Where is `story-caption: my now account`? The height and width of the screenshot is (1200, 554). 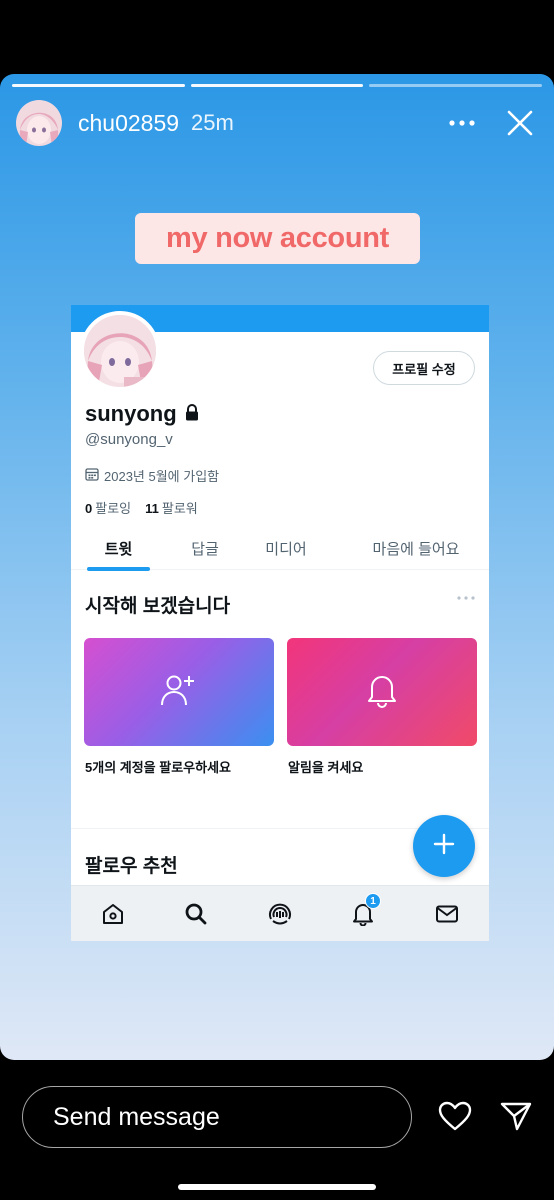
story-caption: my now account is located at coordinates (277, 238).